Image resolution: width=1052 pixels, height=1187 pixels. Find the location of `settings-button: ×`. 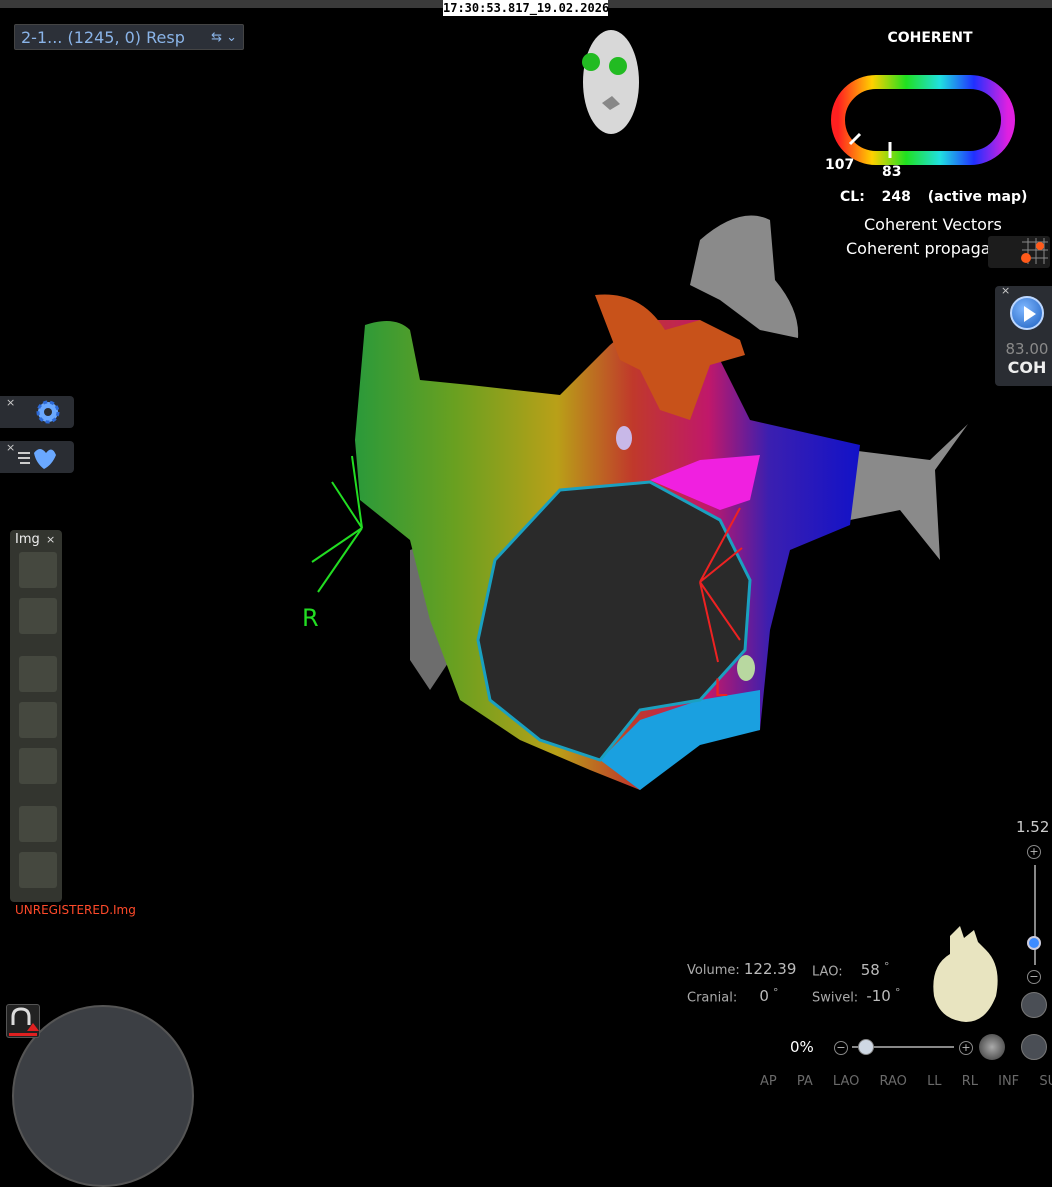

settings-button: × is located at coordinates (37, 412).